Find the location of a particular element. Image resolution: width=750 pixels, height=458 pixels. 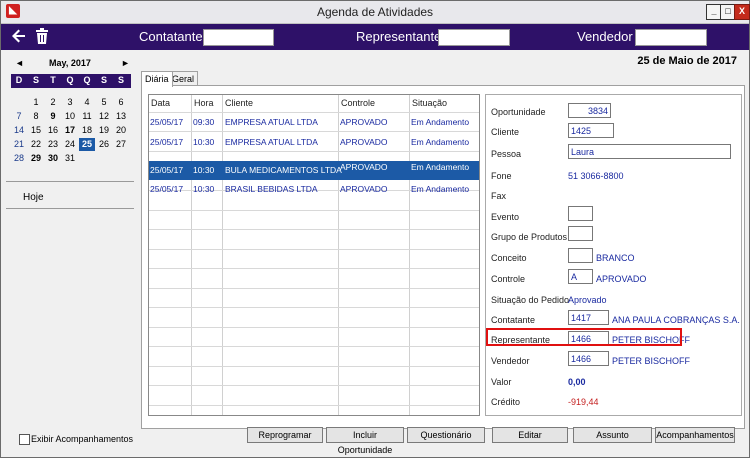

vendedor-filter-input is located at coordinates (671, 37).